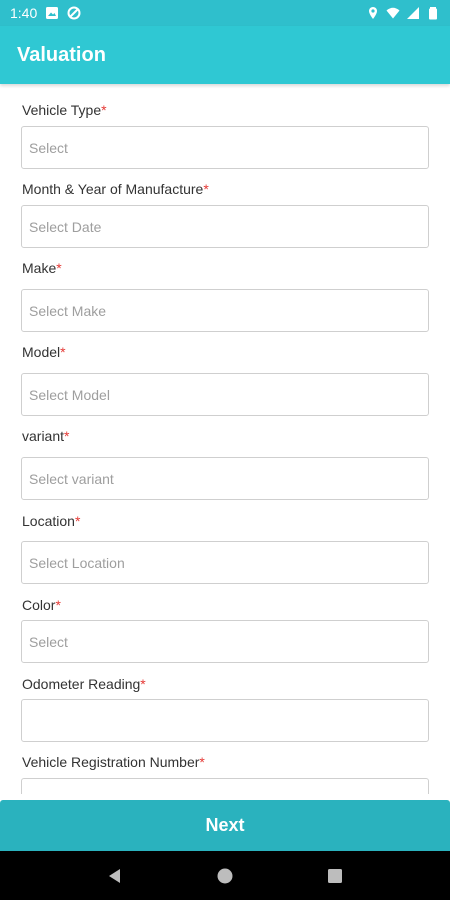 Image resolution: width=450 pixels, height=900 pixels. What do you see at coordinates (61, 54) in the screenshot?
I see `page-title: Valuation` at bounding box center [61, 54].